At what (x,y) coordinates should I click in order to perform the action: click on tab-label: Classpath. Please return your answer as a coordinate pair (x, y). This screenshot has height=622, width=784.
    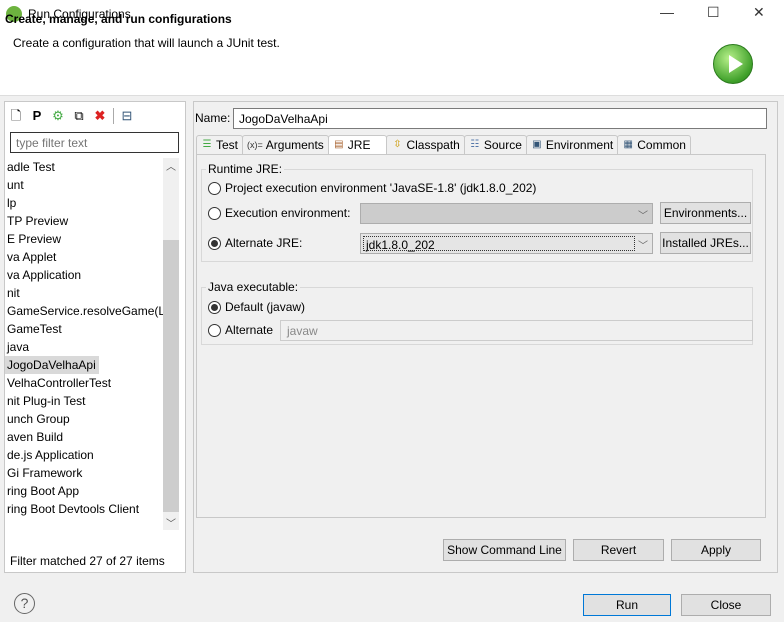
    Looking at the image, I should click on (433, 145).